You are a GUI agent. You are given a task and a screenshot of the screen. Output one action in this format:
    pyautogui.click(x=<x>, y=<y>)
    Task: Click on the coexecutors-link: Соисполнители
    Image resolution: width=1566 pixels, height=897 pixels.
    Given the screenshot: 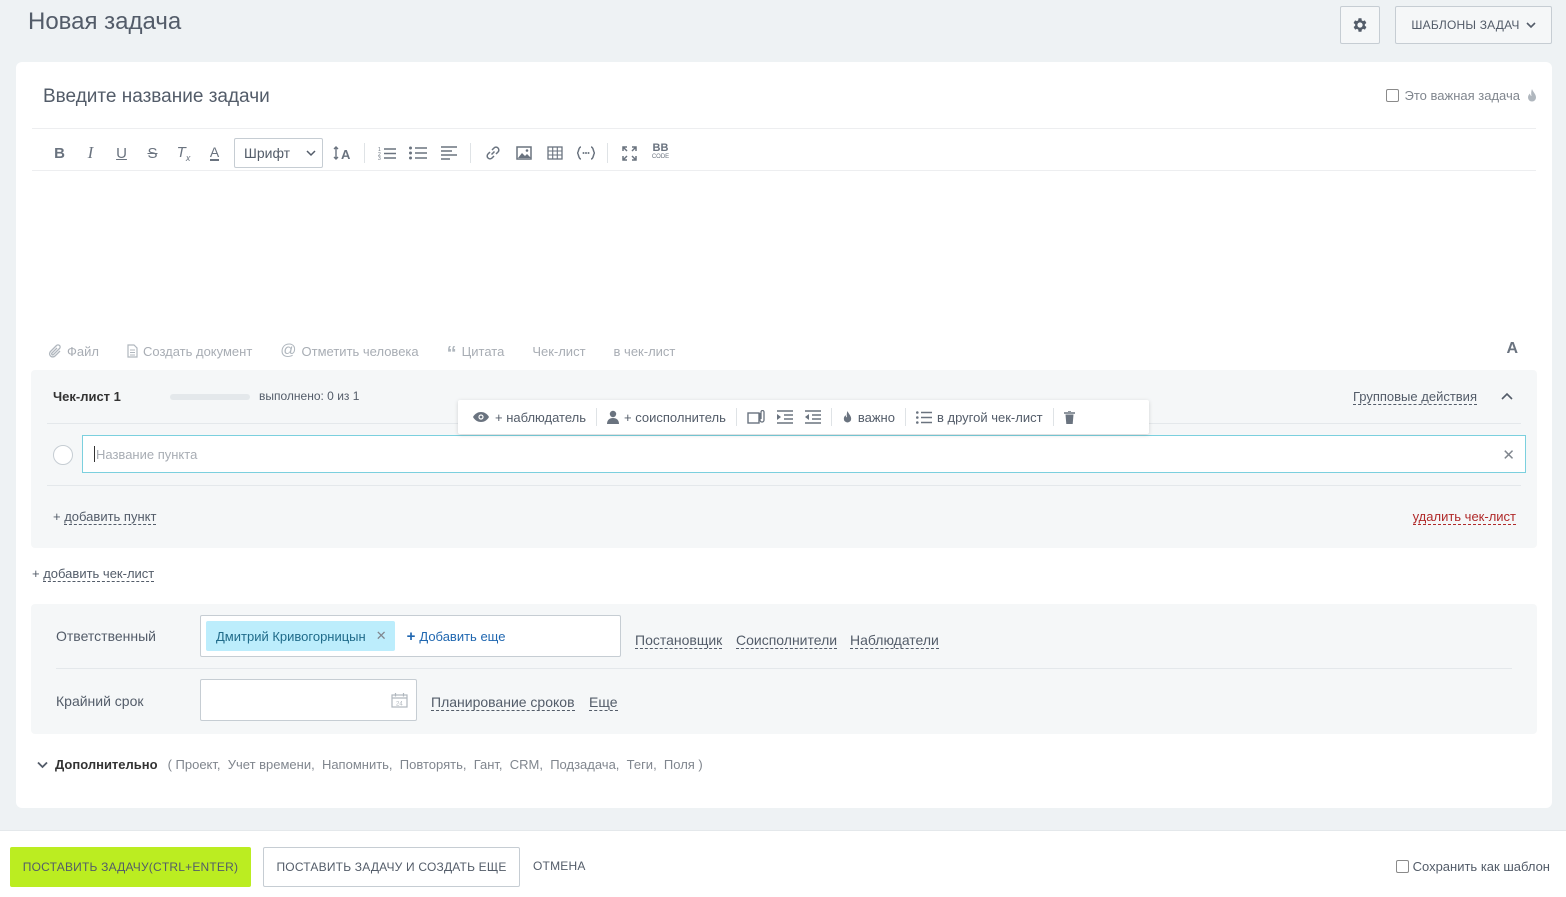 What is the action you would take?
    pyautogui.click(x=787, y=640)
    